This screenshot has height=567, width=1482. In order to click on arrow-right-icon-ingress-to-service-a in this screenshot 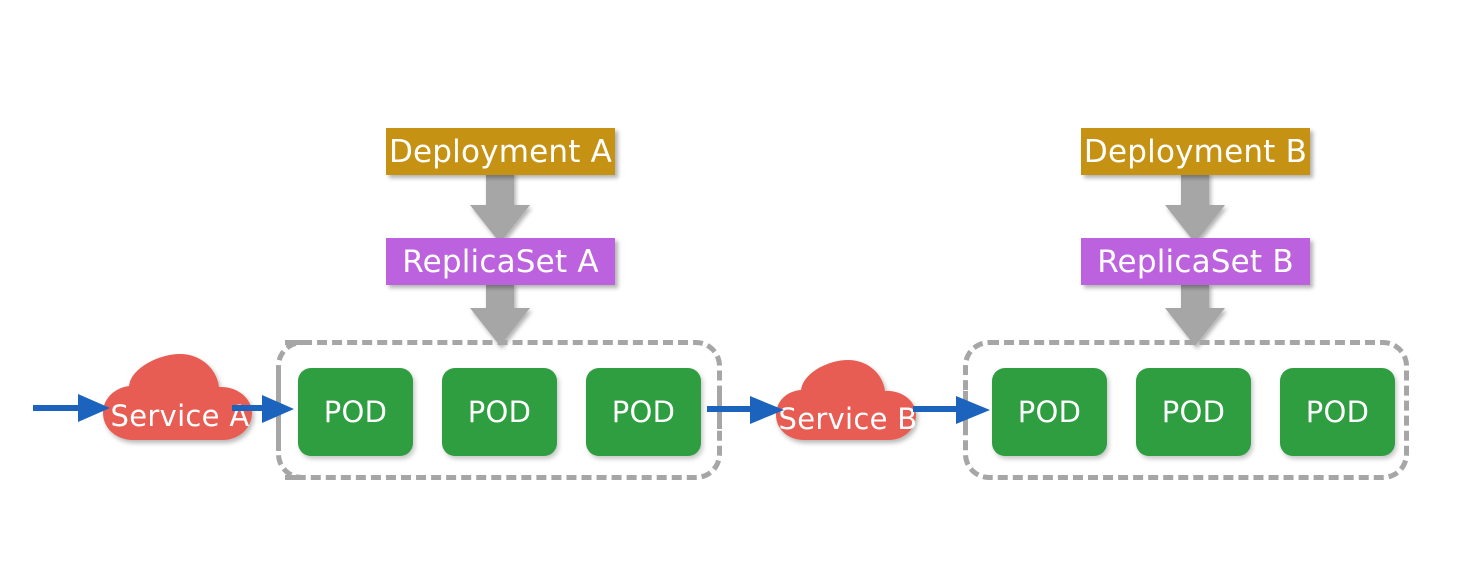, I will do `click(71, 408)`.